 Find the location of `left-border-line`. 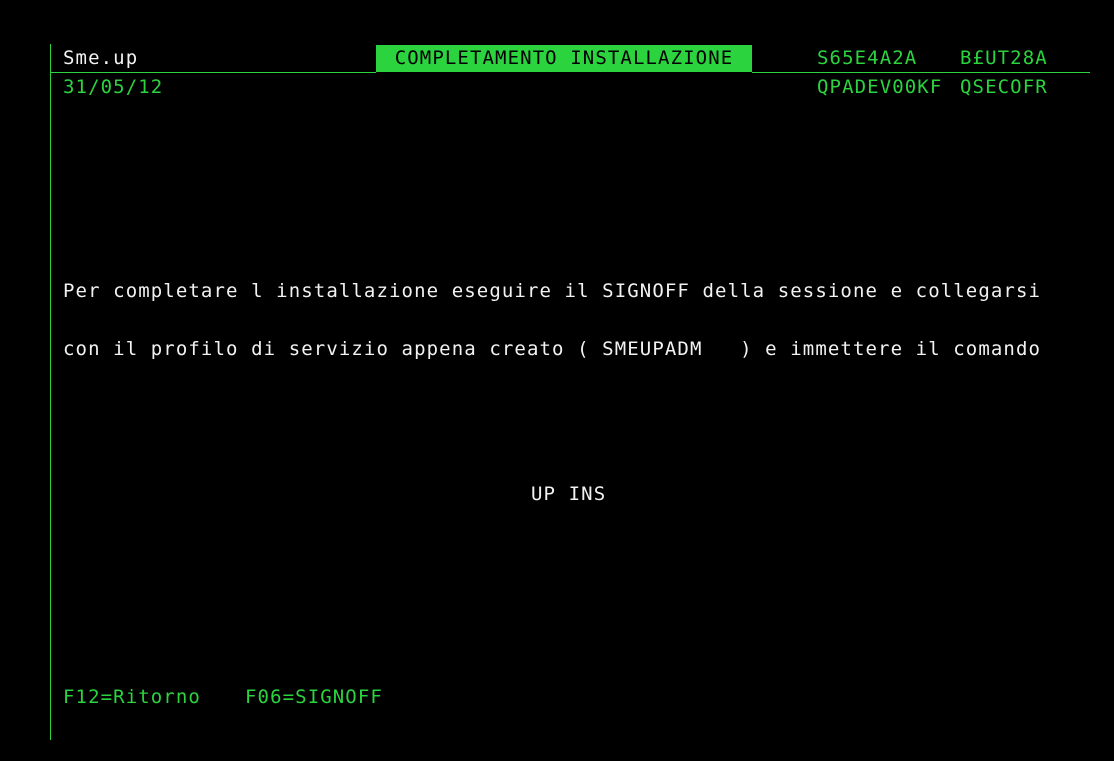

left-border-line is located at coordinates (50, 392).